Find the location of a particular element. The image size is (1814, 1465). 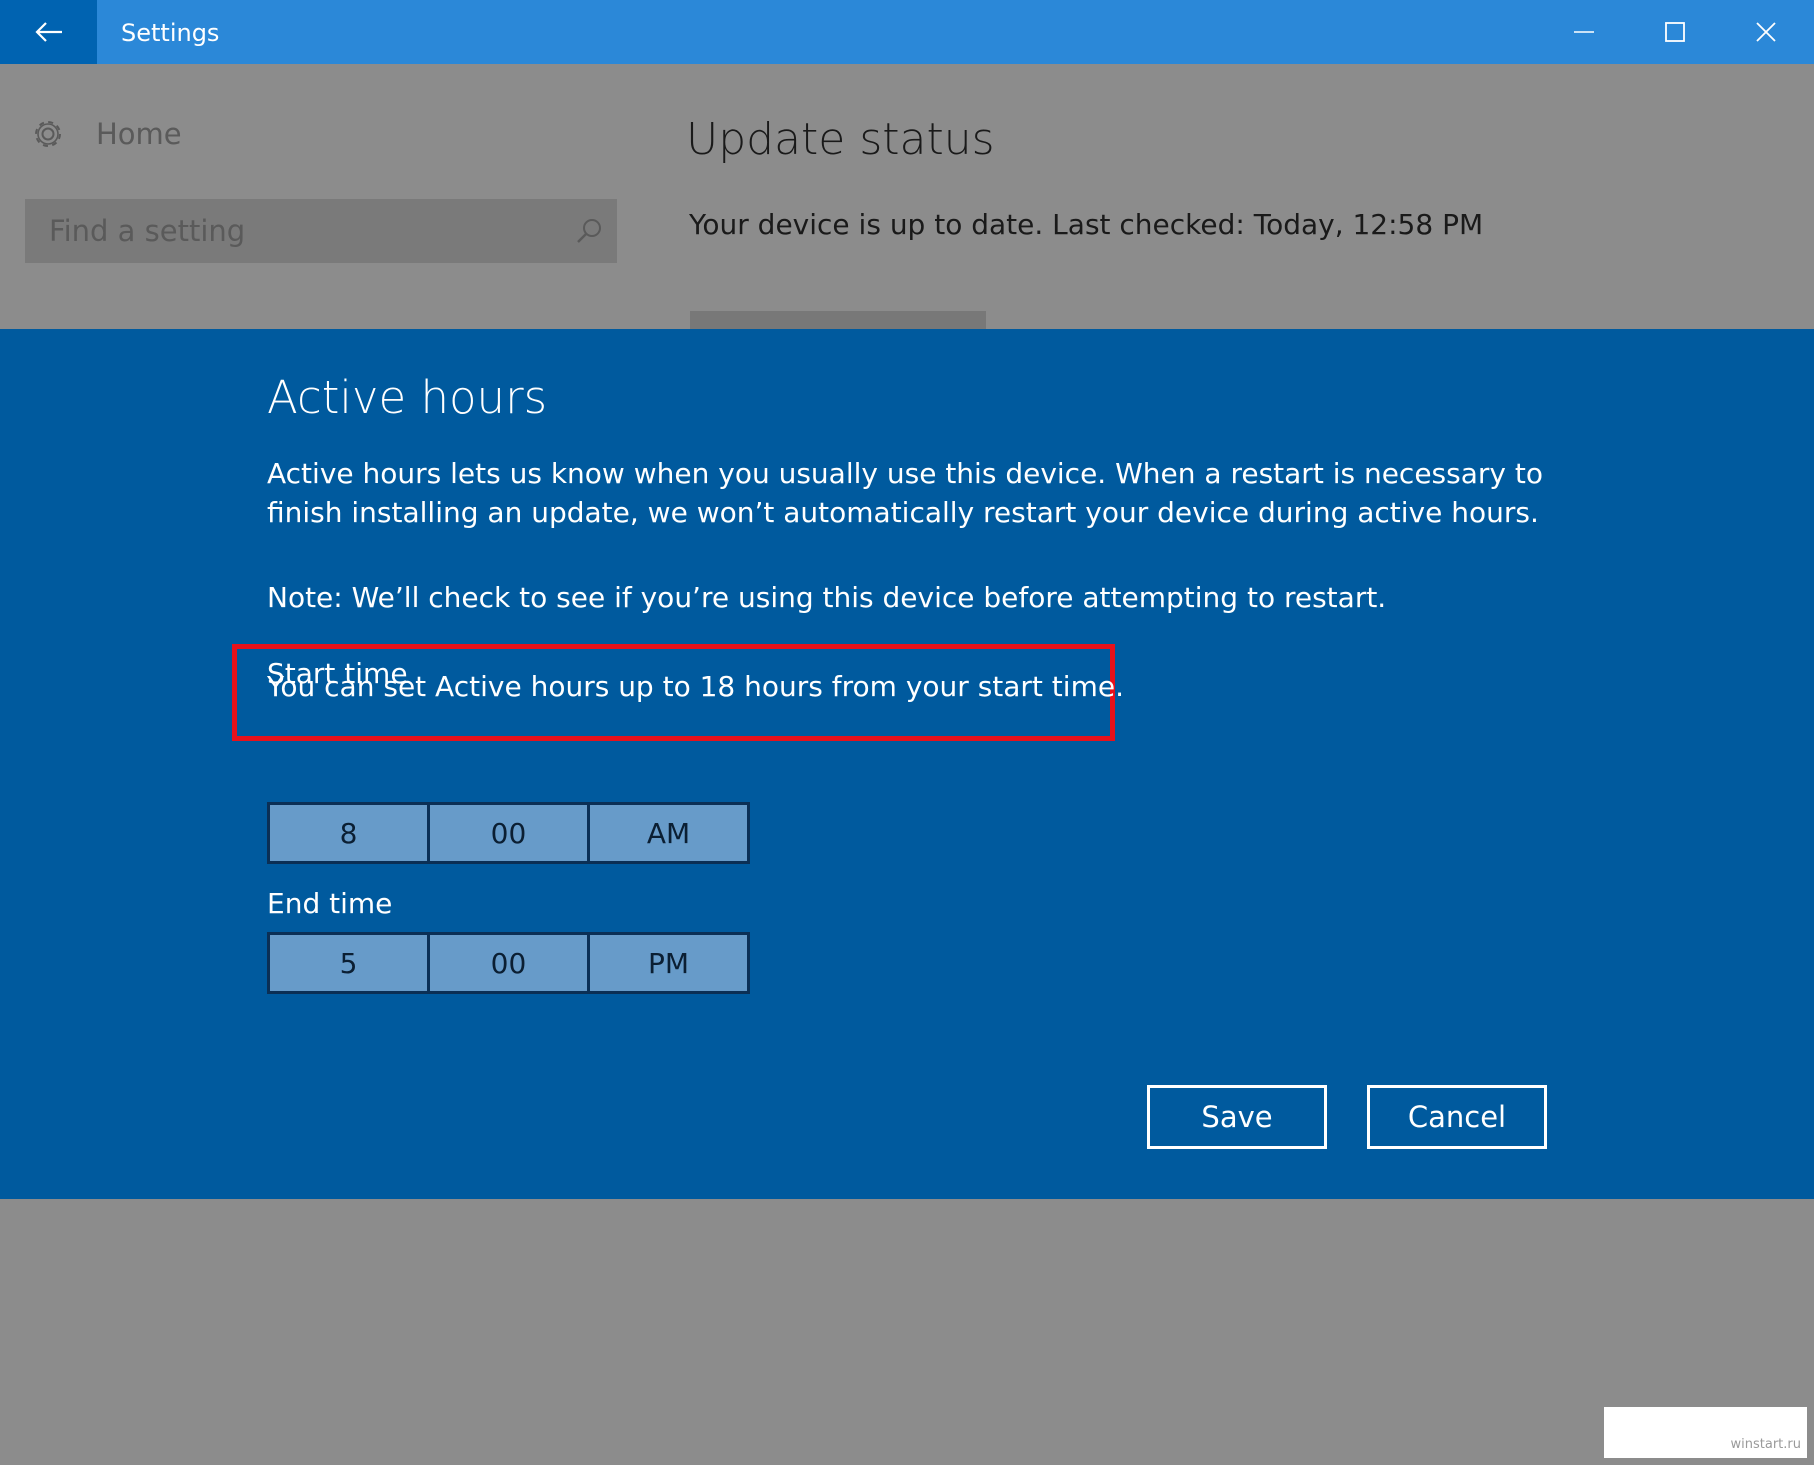

minimize-button is located at coordinates (1584, 32).